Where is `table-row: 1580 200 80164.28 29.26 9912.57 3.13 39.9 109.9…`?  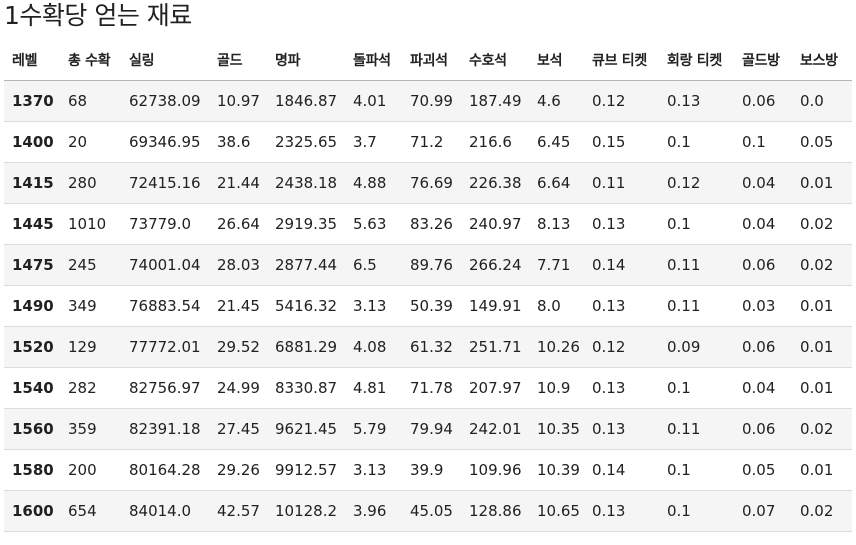
table-row: 1580 200 80164.28 29.26 9912.57 3.13 39.9 109.9… is located at coordinates (428, 470).